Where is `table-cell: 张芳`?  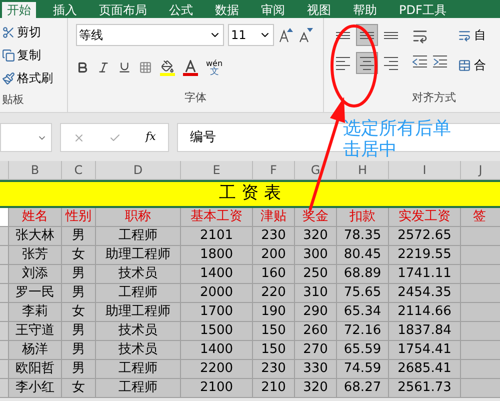
table-cell: 张芳 is located at coordinates (34, 255).